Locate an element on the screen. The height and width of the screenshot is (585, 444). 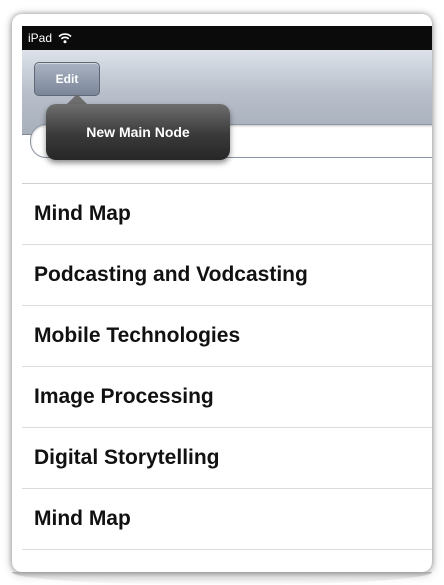
wifi-icon is located at coordinates (65, 38).